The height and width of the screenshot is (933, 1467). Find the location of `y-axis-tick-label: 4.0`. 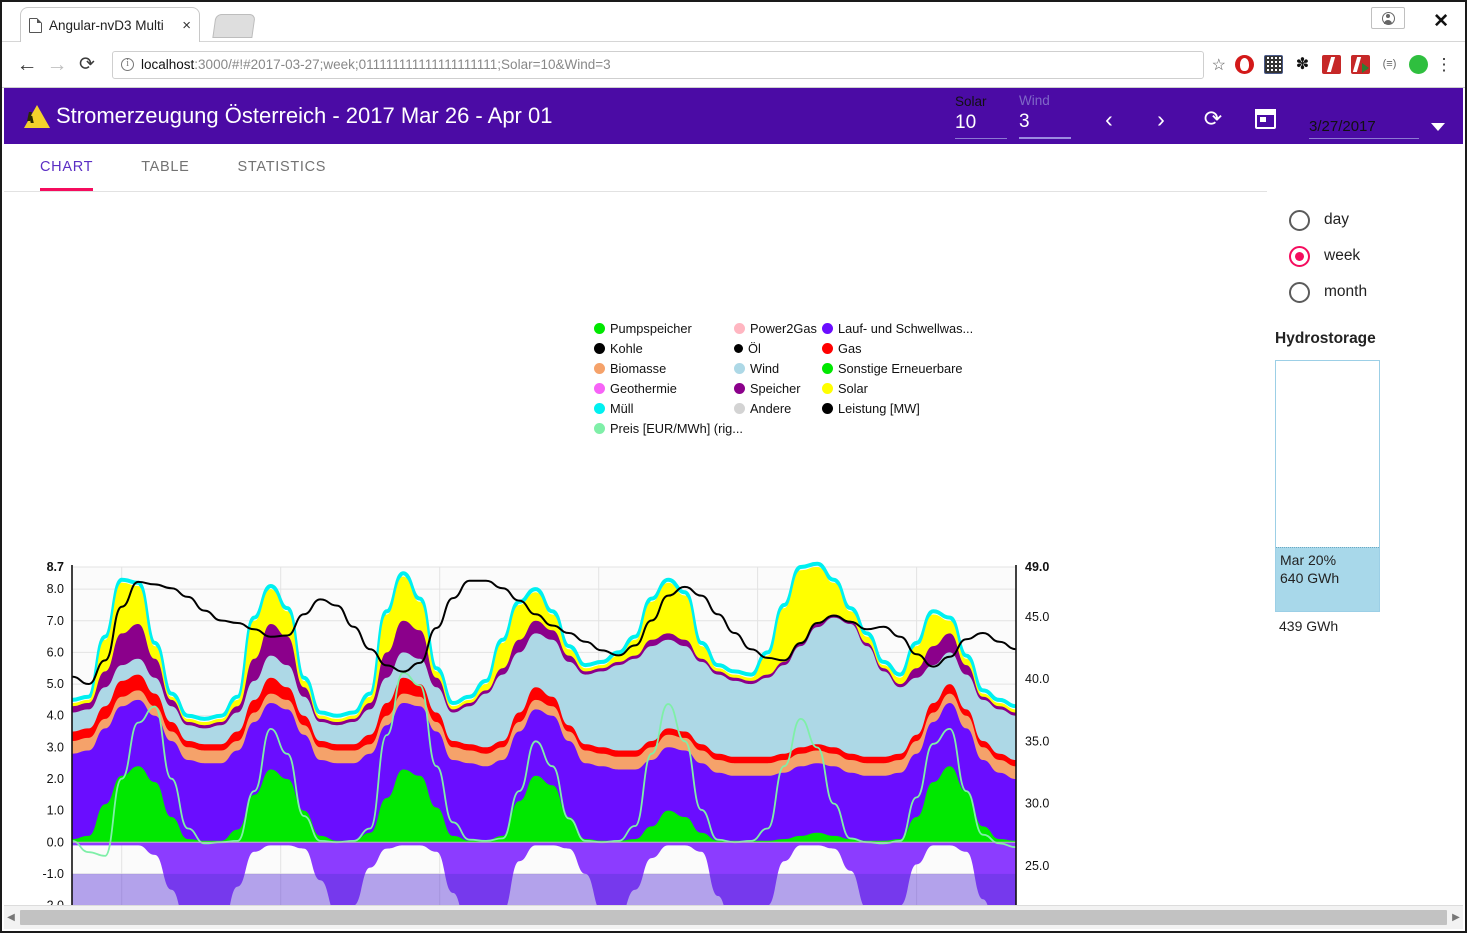

y-axis-tick-label: 4.0 is located at coordinates (55, 716).